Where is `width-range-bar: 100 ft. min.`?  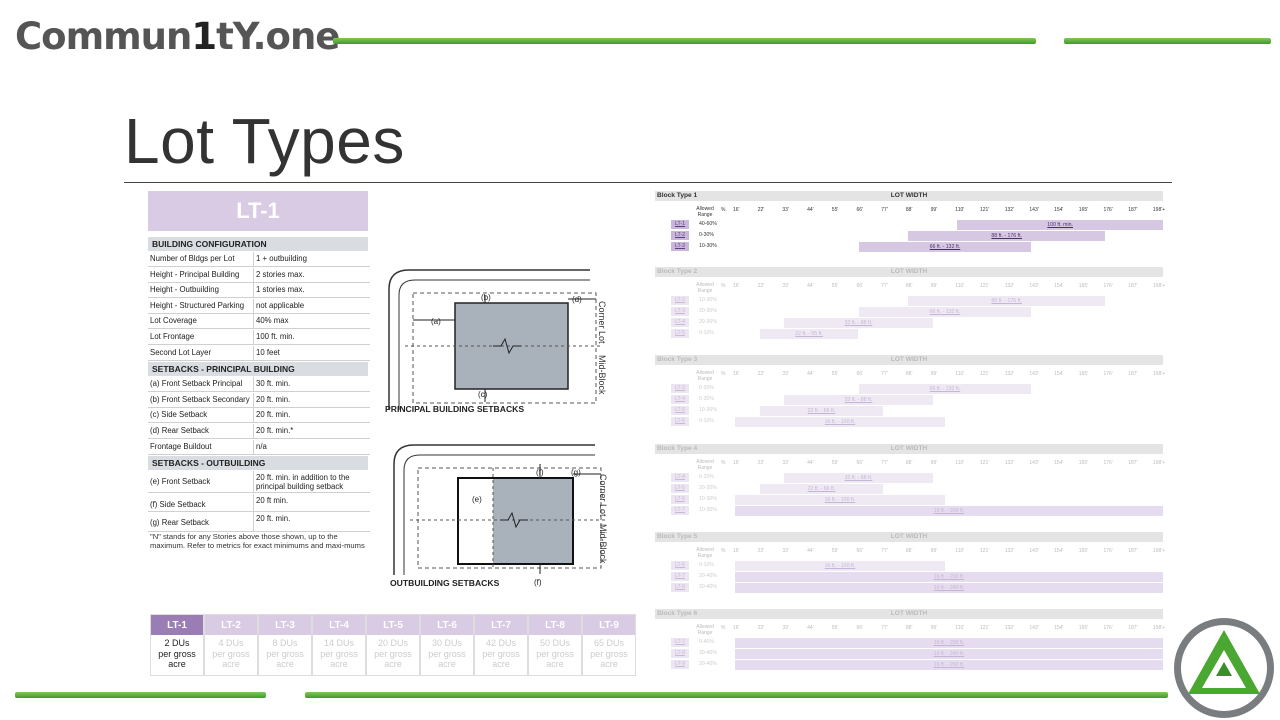 width-range-bar: 100 ft. min. is located at coordinates (1060, 225).